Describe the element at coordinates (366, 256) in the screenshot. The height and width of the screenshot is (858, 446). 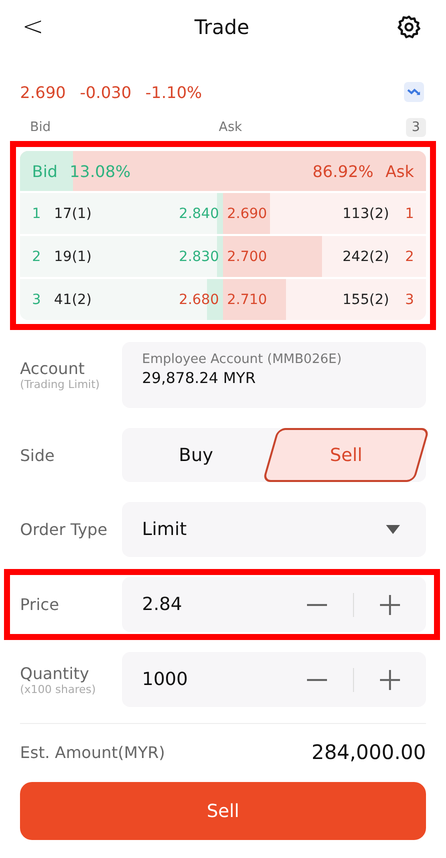
I see `ask-volume: 242(2)` at that location.